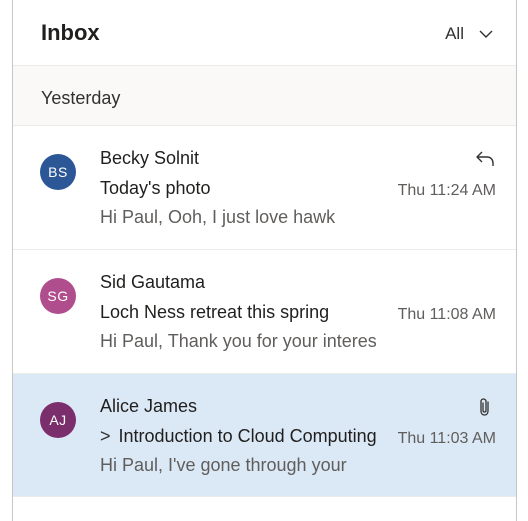 The image size is (528, 521). What do you see at coordinates (264, 33) in the screenshot?
I see `inbox-header: Inbox All` at bounding box center [264, 33].